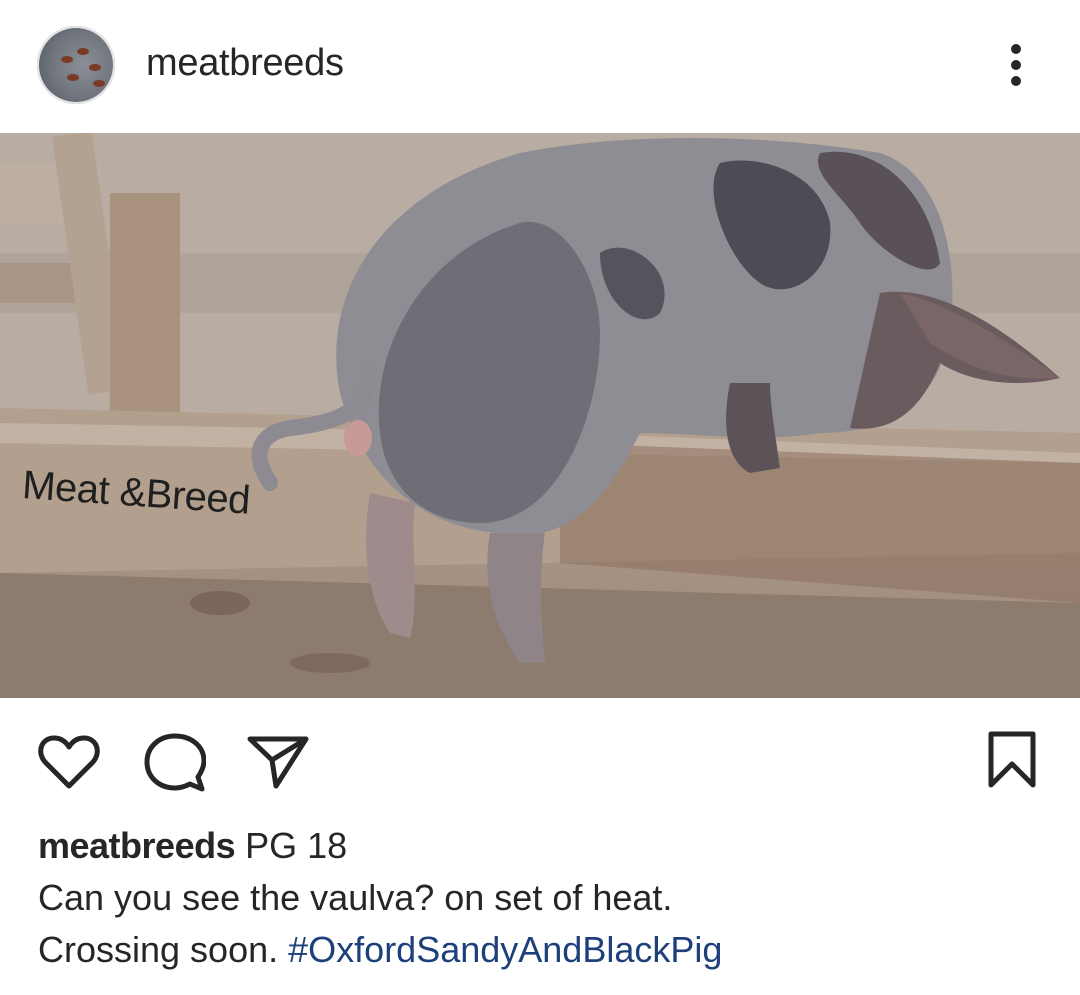  Describe the element at coordinates (158, 949) in the screenshot. I see `caption-text-3: Crossing soon.` at that location.